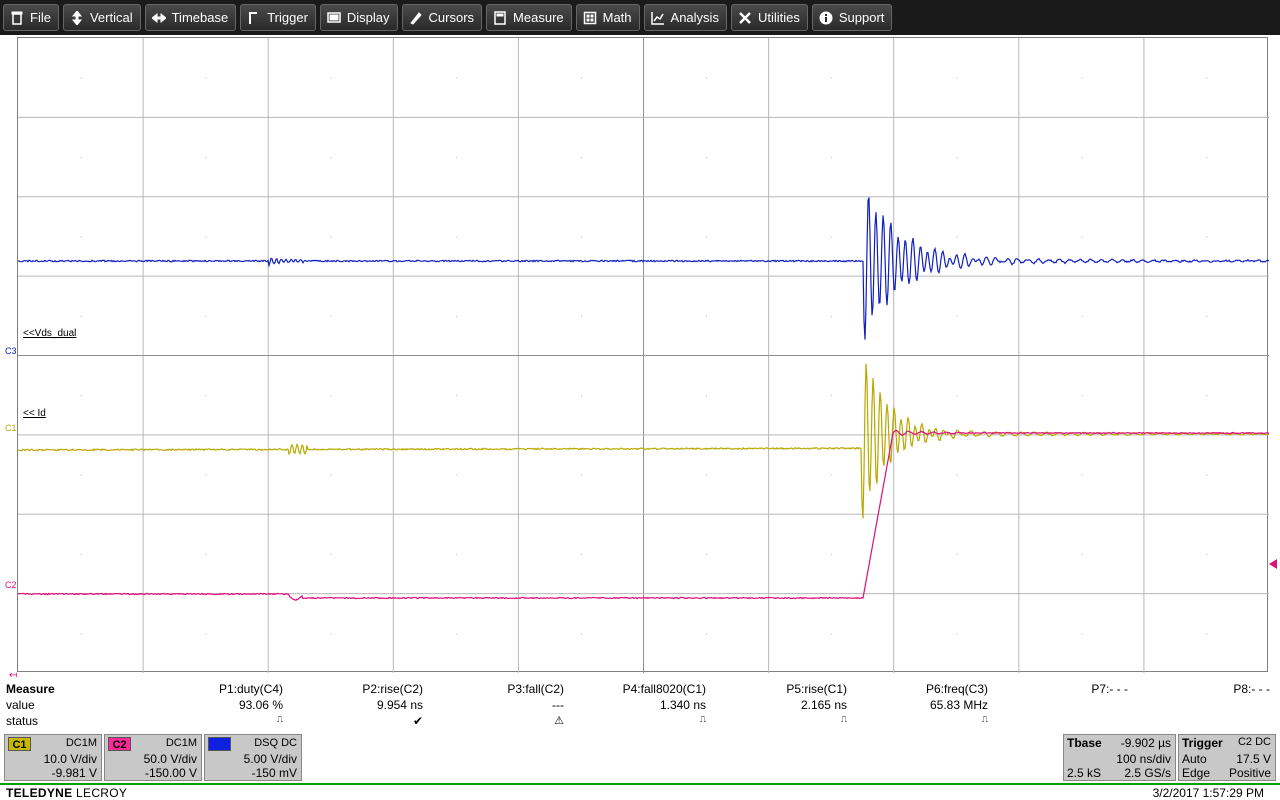 Image resolution: width=1280 pixels, height=800 pixels. I want to click on timebase-delay: -9.902 µs, so click(1146, 743).